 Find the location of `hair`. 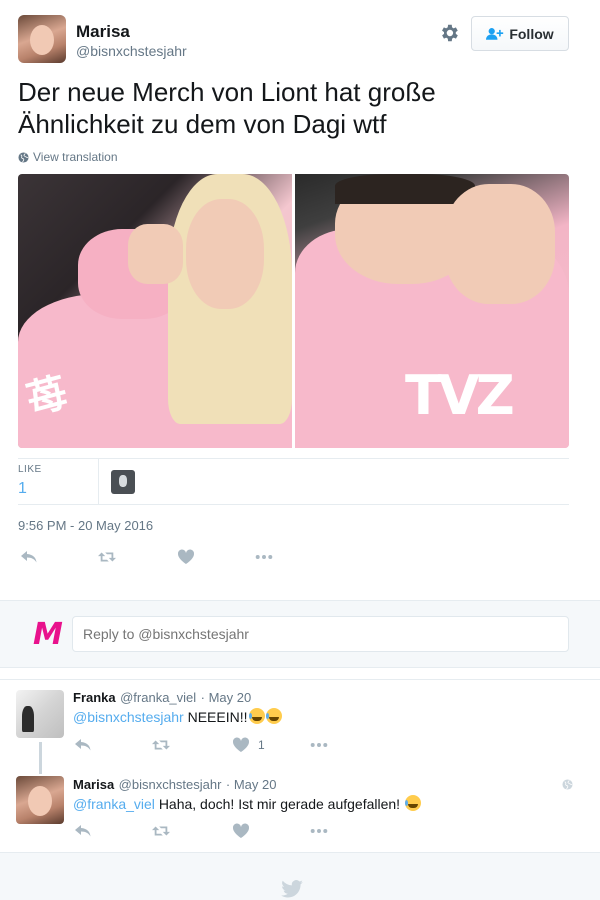

hair is located at coordinates (405, 189).